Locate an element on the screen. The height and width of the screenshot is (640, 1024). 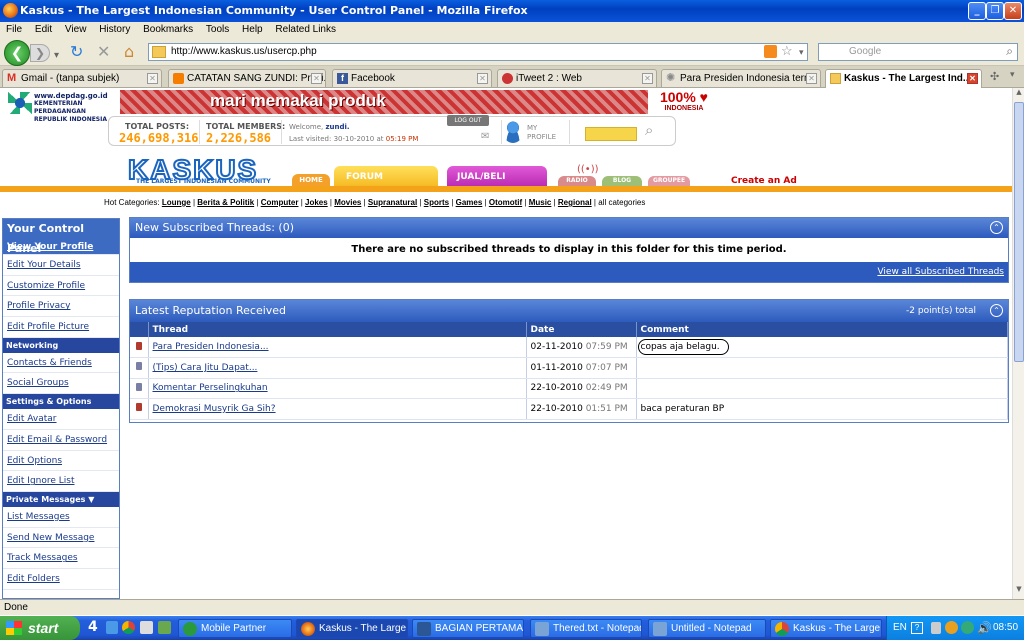
stop-icon: ✕ is located at coordinates (103, 52).